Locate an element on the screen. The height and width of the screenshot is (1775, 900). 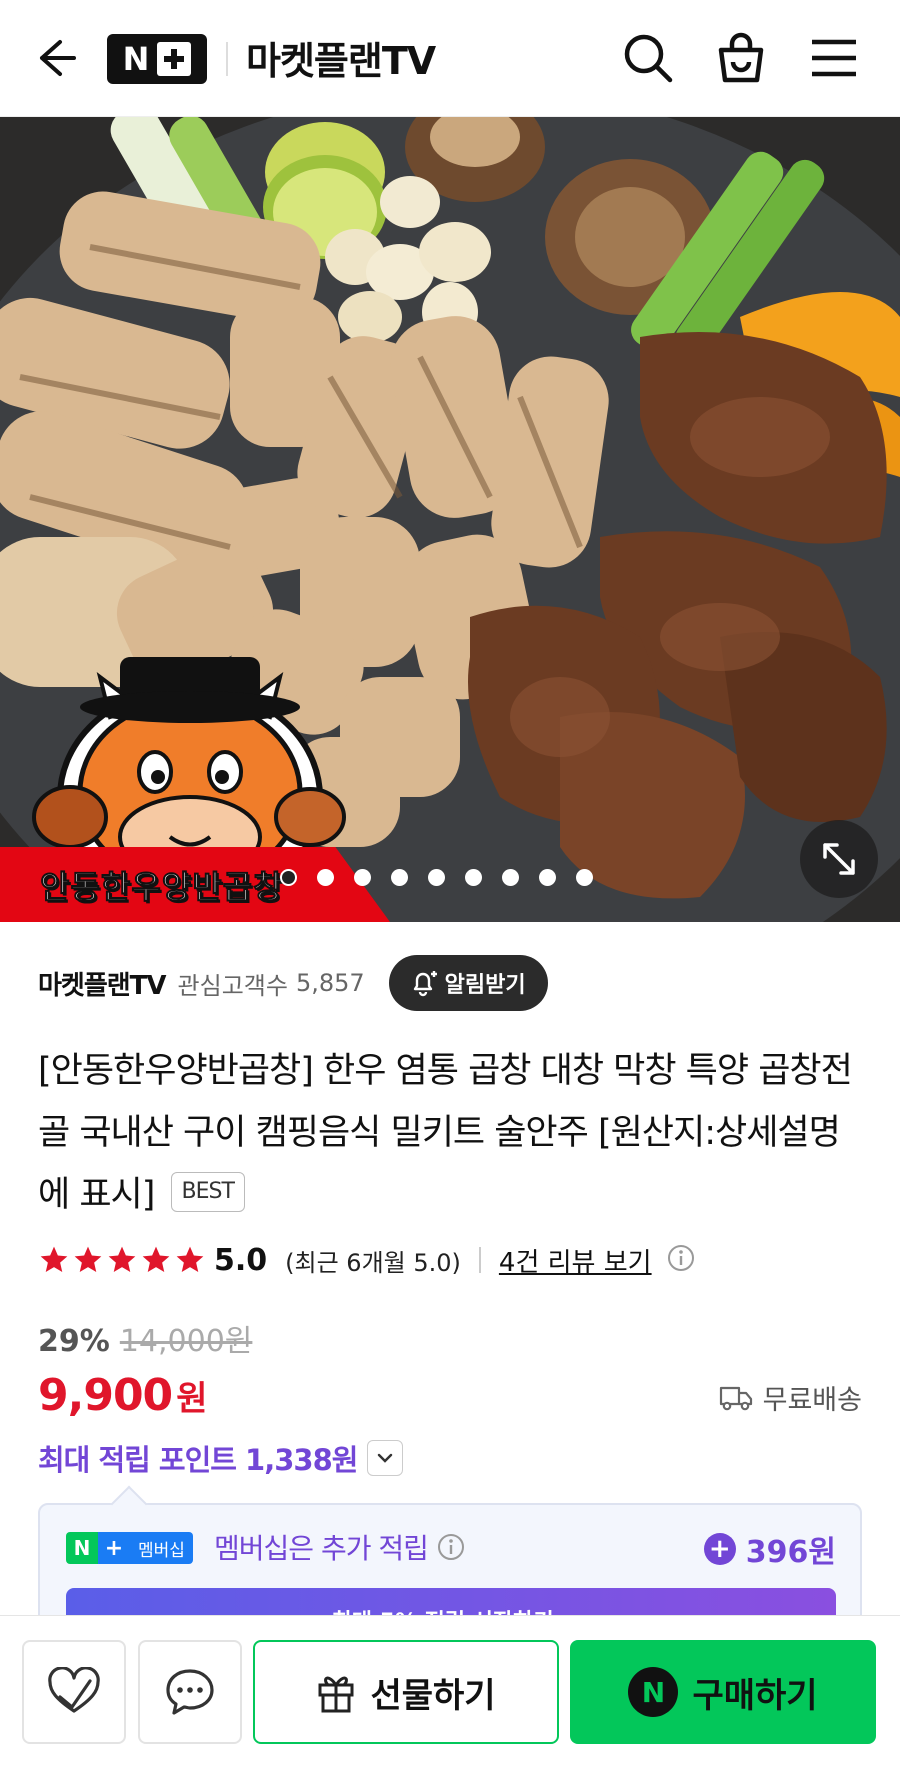
carousel-dots is located at coordinates (436, 877).